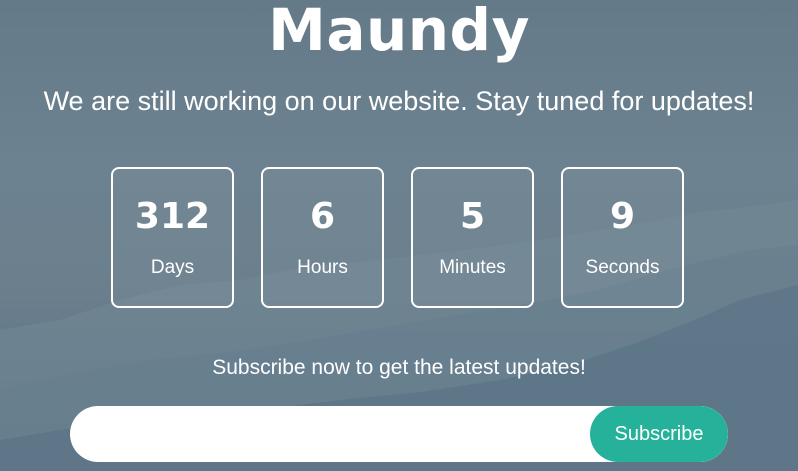 The height and width of the screenshot is (471, 798). Describe the element at coordinates (322, 216) in the screenshot. I see `countdown-hours-value: 6` at that location.